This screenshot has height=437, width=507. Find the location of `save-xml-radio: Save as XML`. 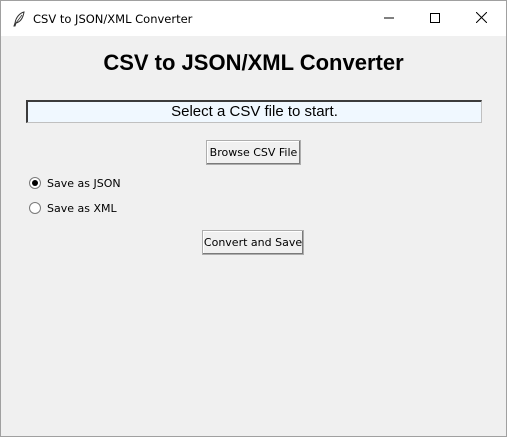

save-xml-radio: Save as XML is located at coordinates (73, 208).